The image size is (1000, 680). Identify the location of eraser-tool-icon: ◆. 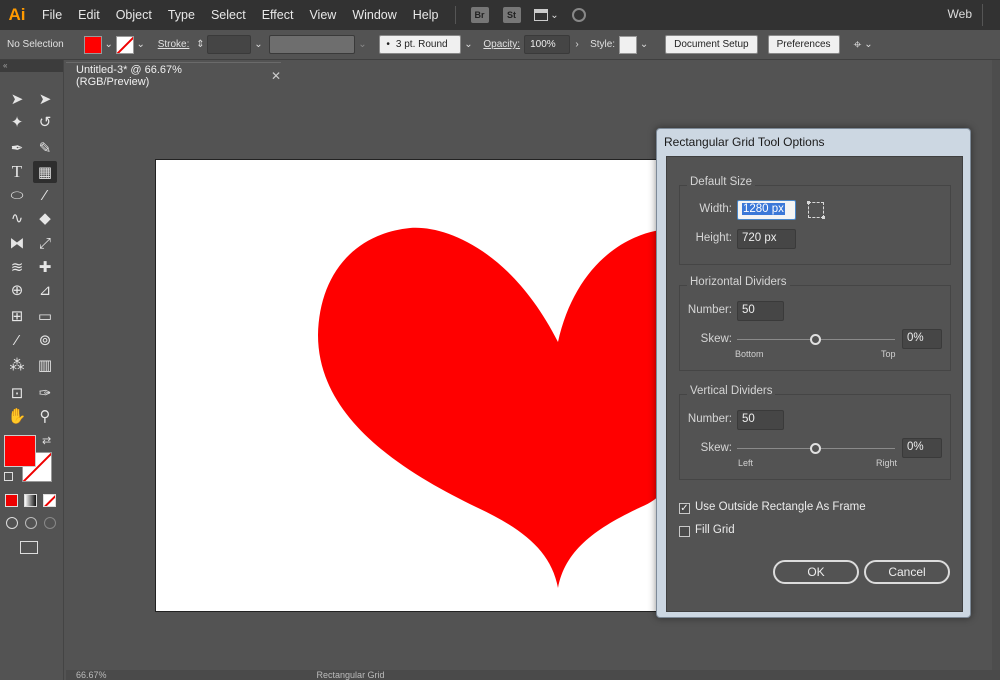
(45, 218).